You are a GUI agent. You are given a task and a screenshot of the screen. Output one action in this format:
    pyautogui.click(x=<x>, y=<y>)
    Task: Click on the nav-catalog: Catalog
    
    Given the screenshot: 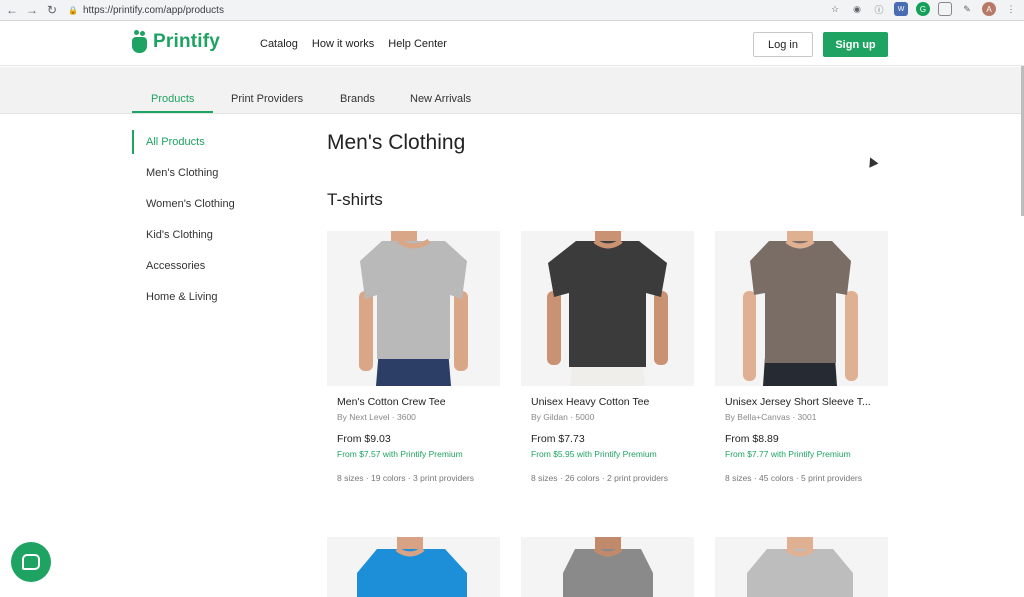 What is the action you would take?
    pyautogui.click(x=279, y=44)
    